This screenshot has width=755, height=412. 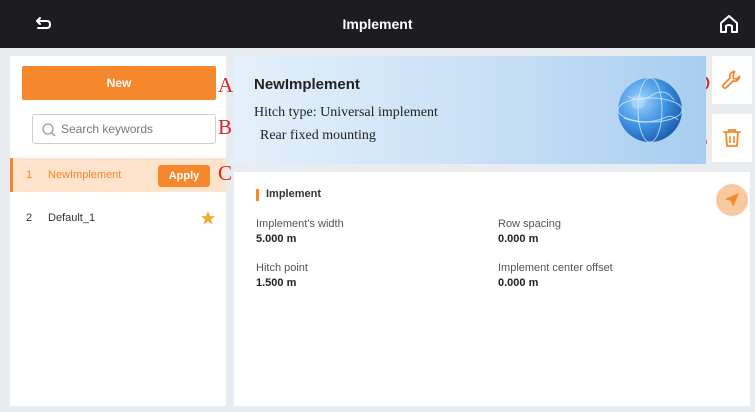 I want to click on star-icon, so click(x=208, y=218).